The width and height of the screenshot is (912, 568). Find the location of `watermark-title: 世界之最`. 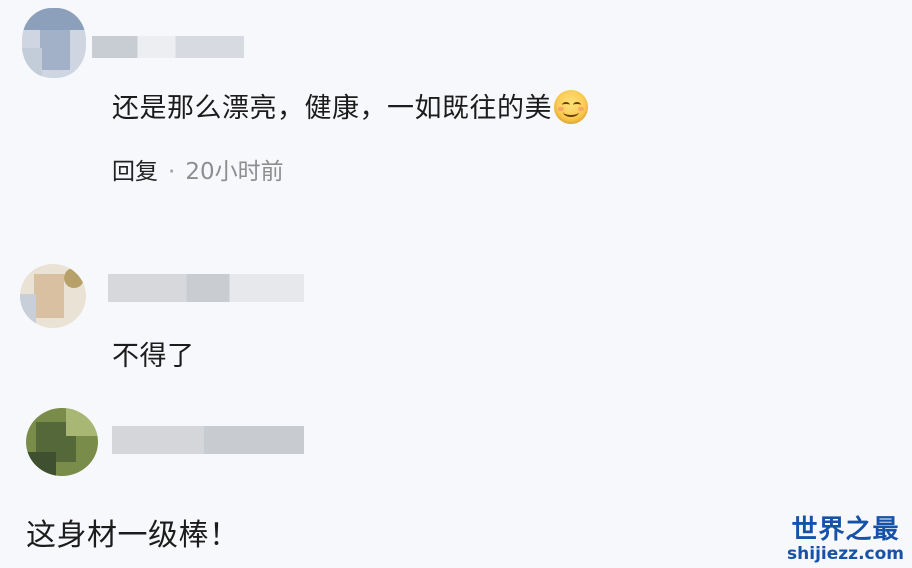

watermark-title: 世界之最 is located at coordinates (845, 530).